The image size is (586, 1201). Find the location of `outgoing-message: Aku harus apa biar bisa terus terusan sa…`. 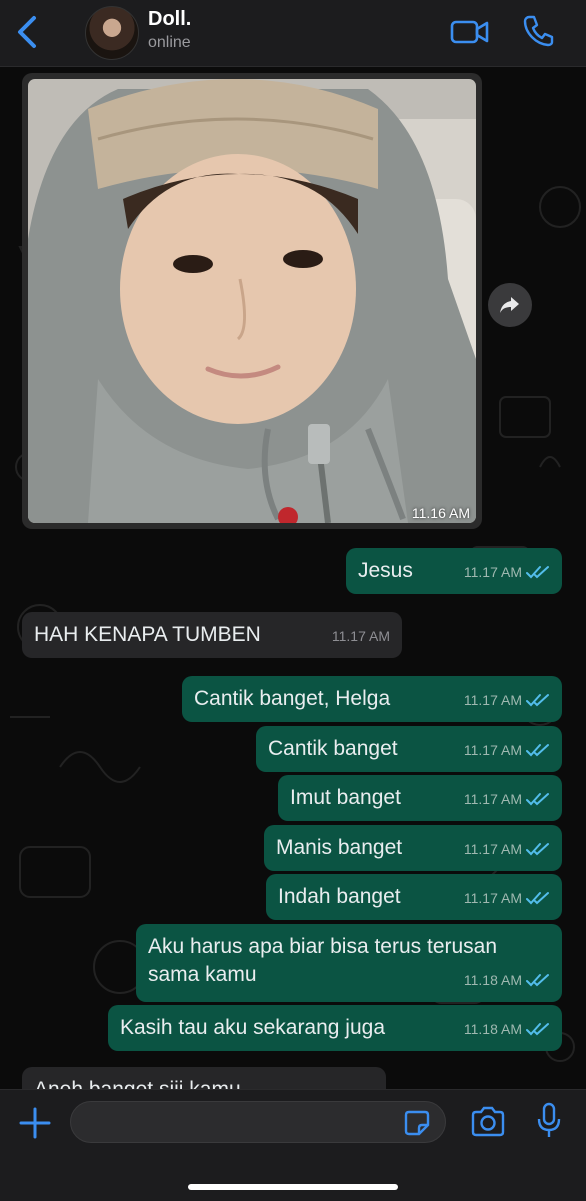

outgoing-message: Aku harus apa biar bisa terus terusan sa… is located at coordinates (349, 963).